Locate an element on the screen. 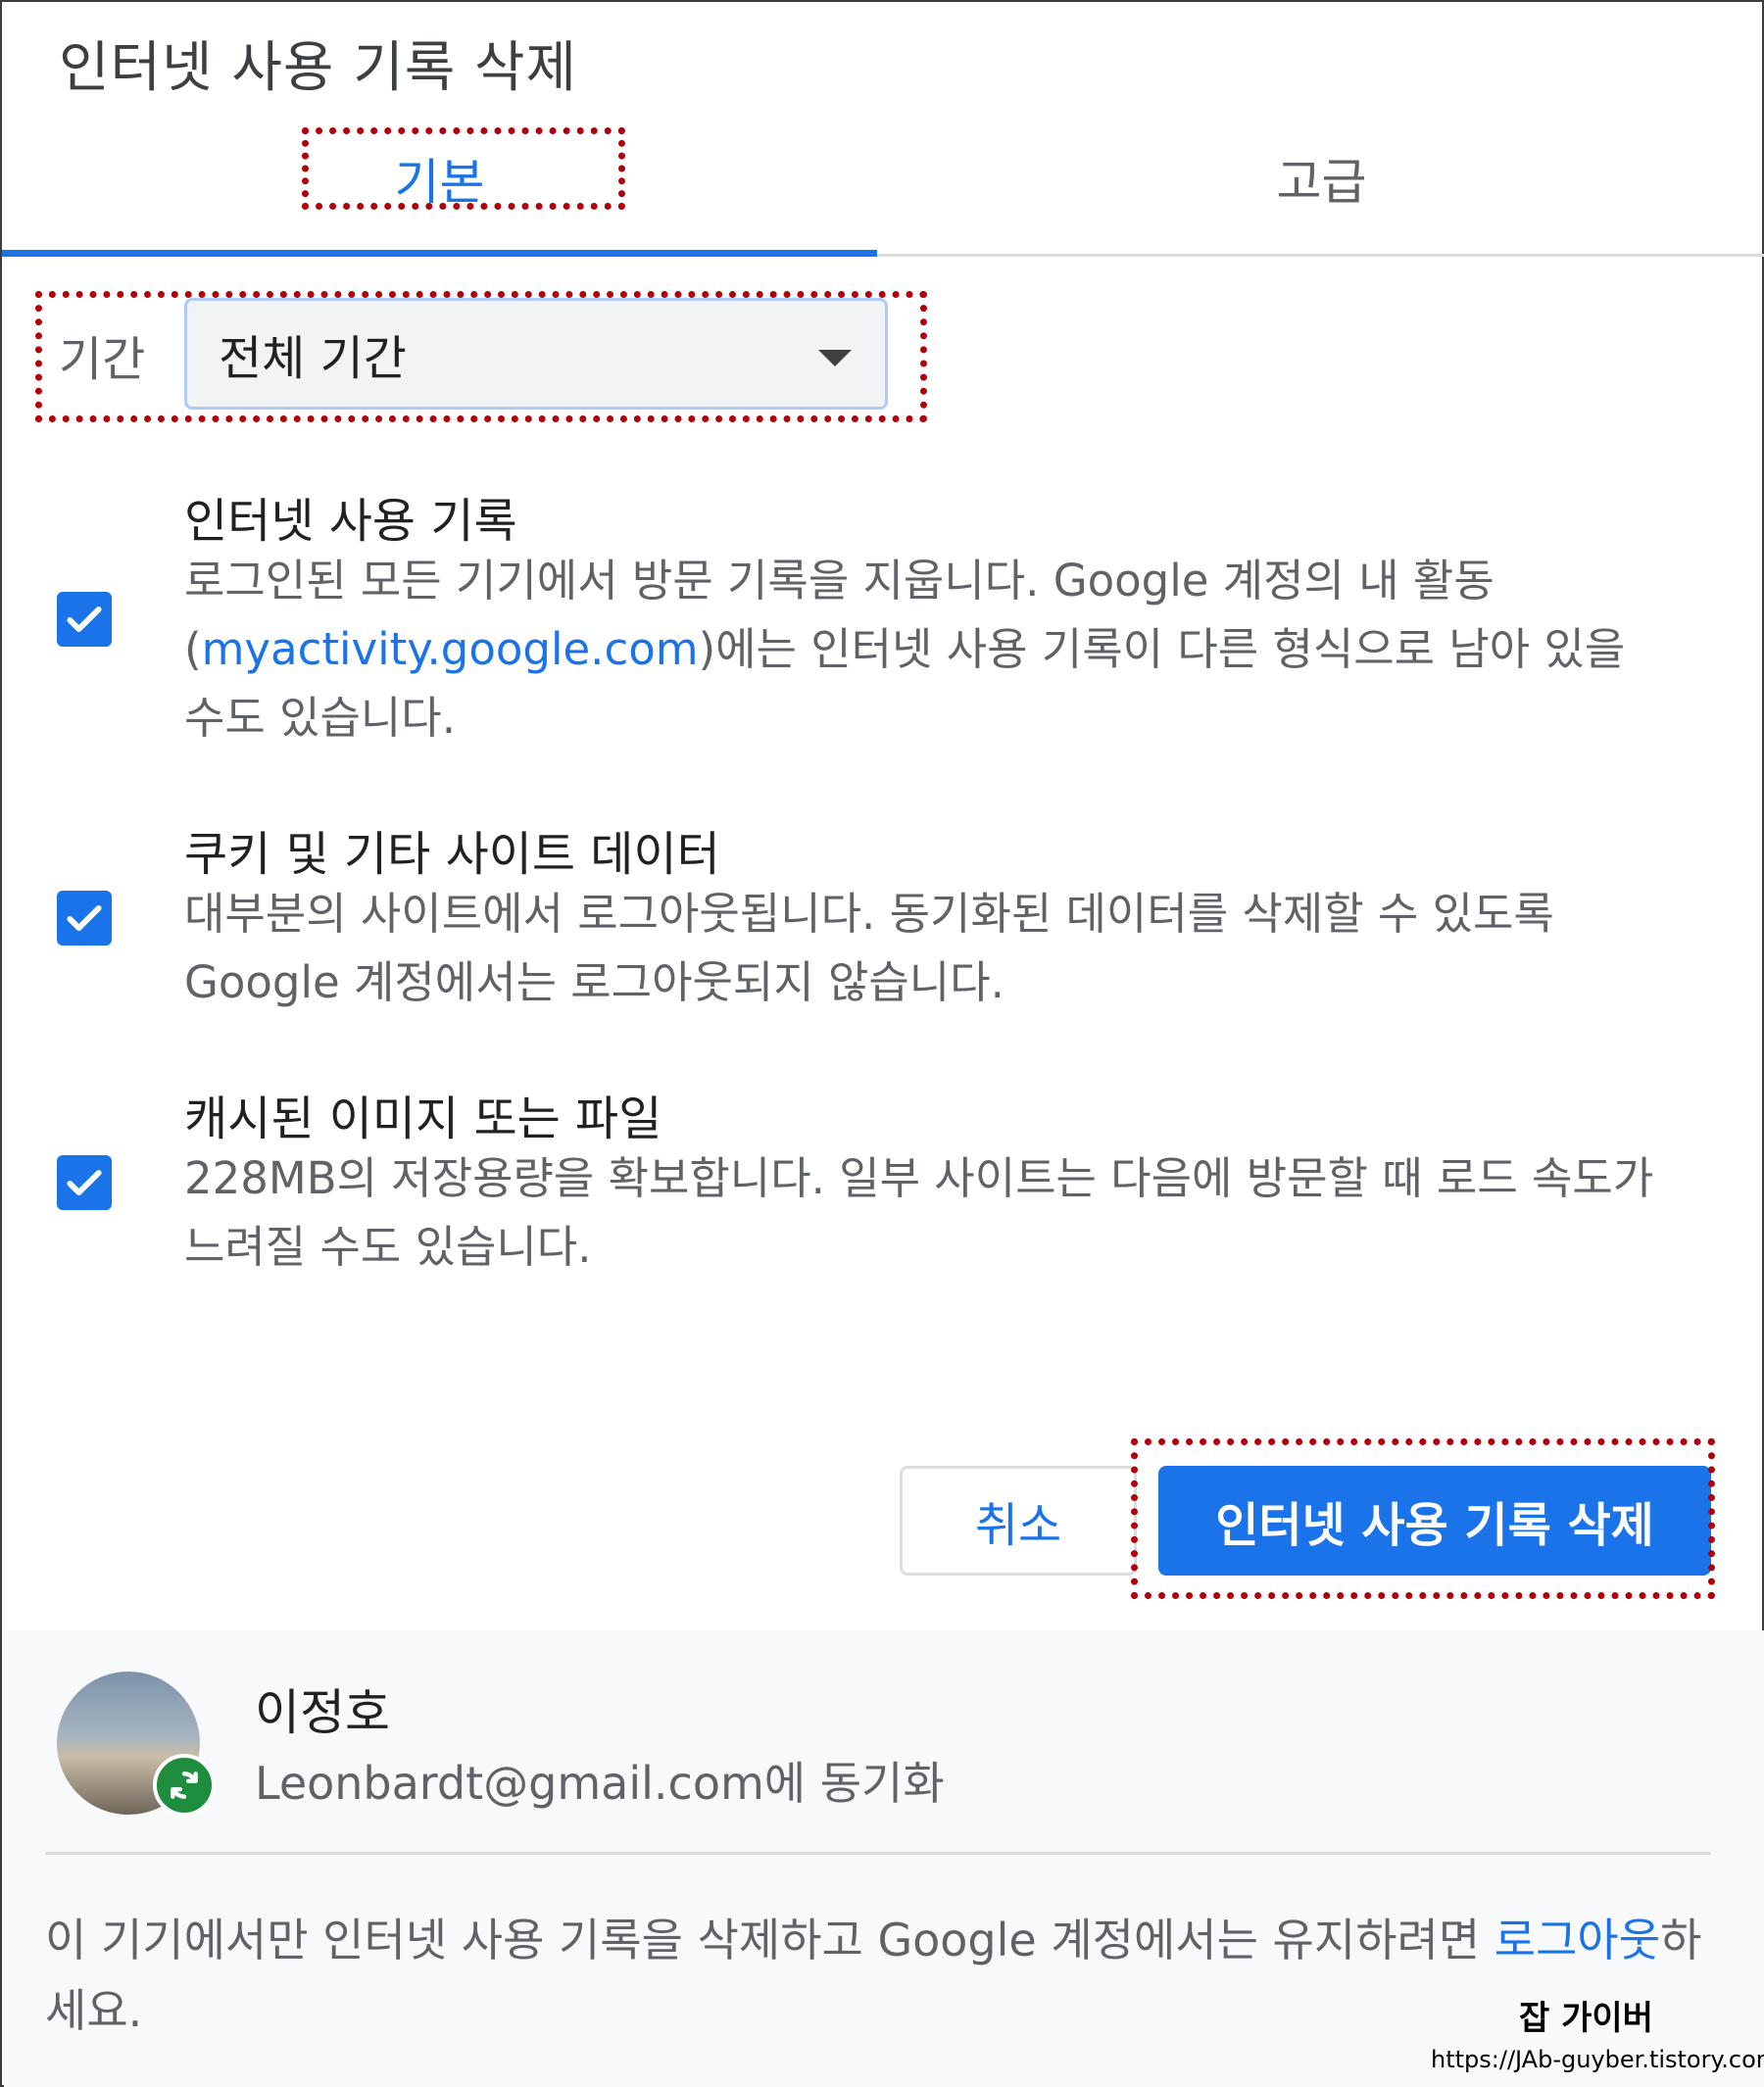  option-title: 캐시된 이미지 또는 파일 is located at coordinates (423, 1119).